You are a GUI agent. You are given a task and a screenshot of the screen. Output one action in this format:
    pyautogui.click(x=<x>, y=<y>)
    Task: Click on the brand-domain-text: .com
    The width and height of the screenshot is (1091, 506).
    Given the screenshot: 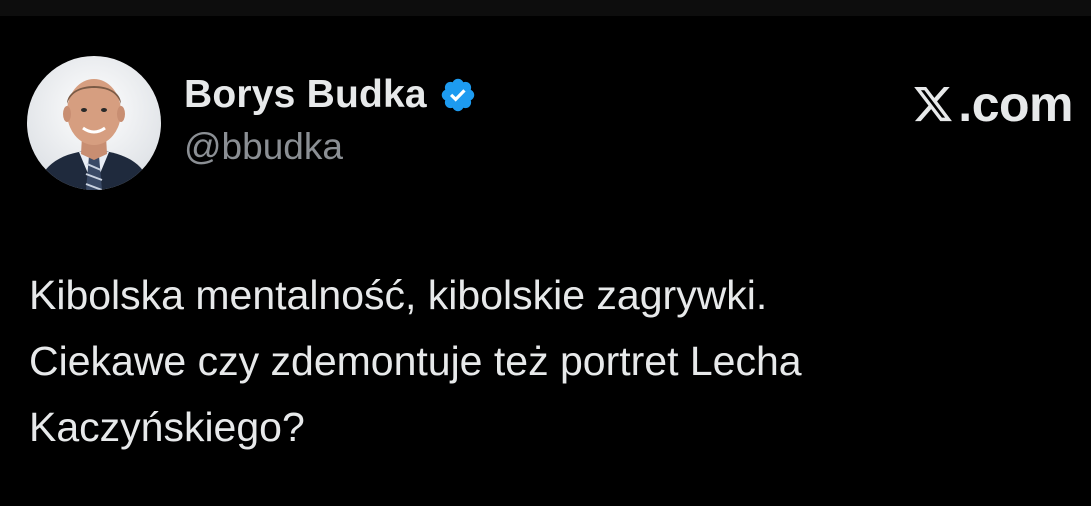 What is the action you would take?
    pyautogui.click(x=1015, y=104)
    